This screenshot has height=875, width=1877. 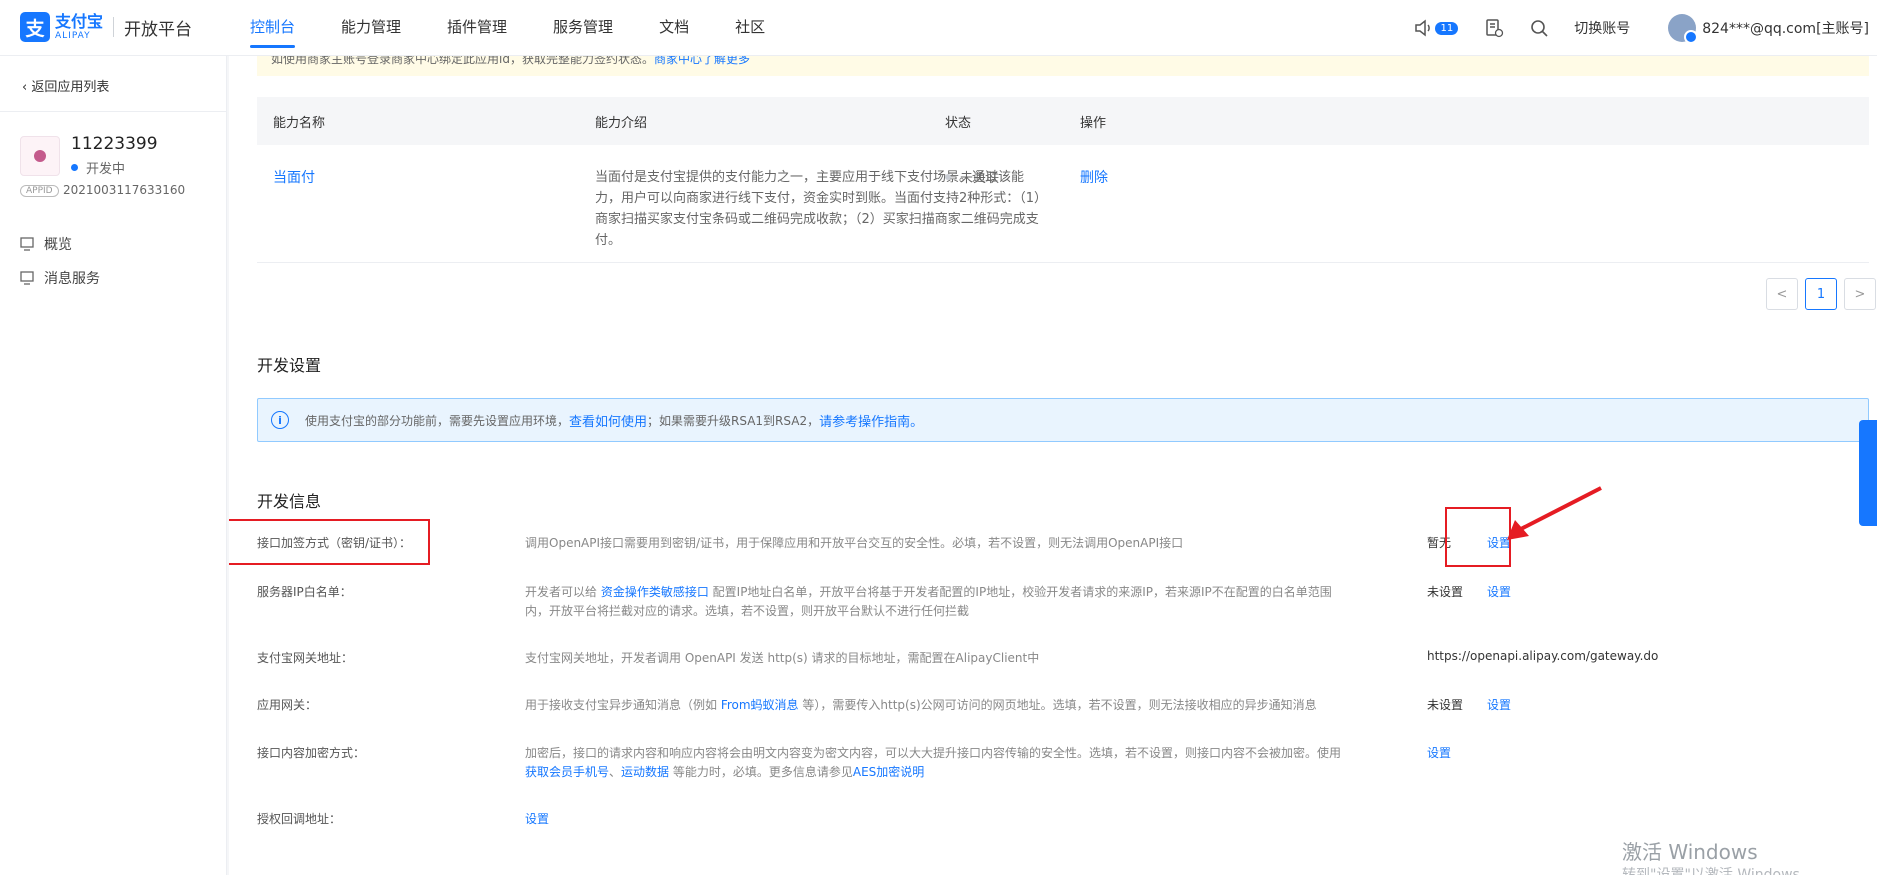 I want to click on app-gateway-set-link: 设置, so click(x=1499, y=704).